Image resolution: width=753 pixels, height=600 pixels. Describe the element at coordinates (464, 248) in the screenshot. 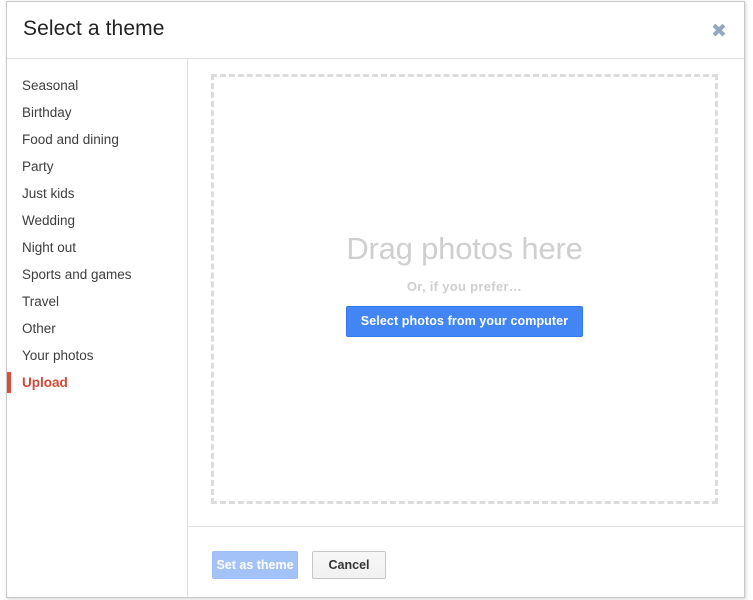

I see `drag-photos-label: Drag photos here` at that location.